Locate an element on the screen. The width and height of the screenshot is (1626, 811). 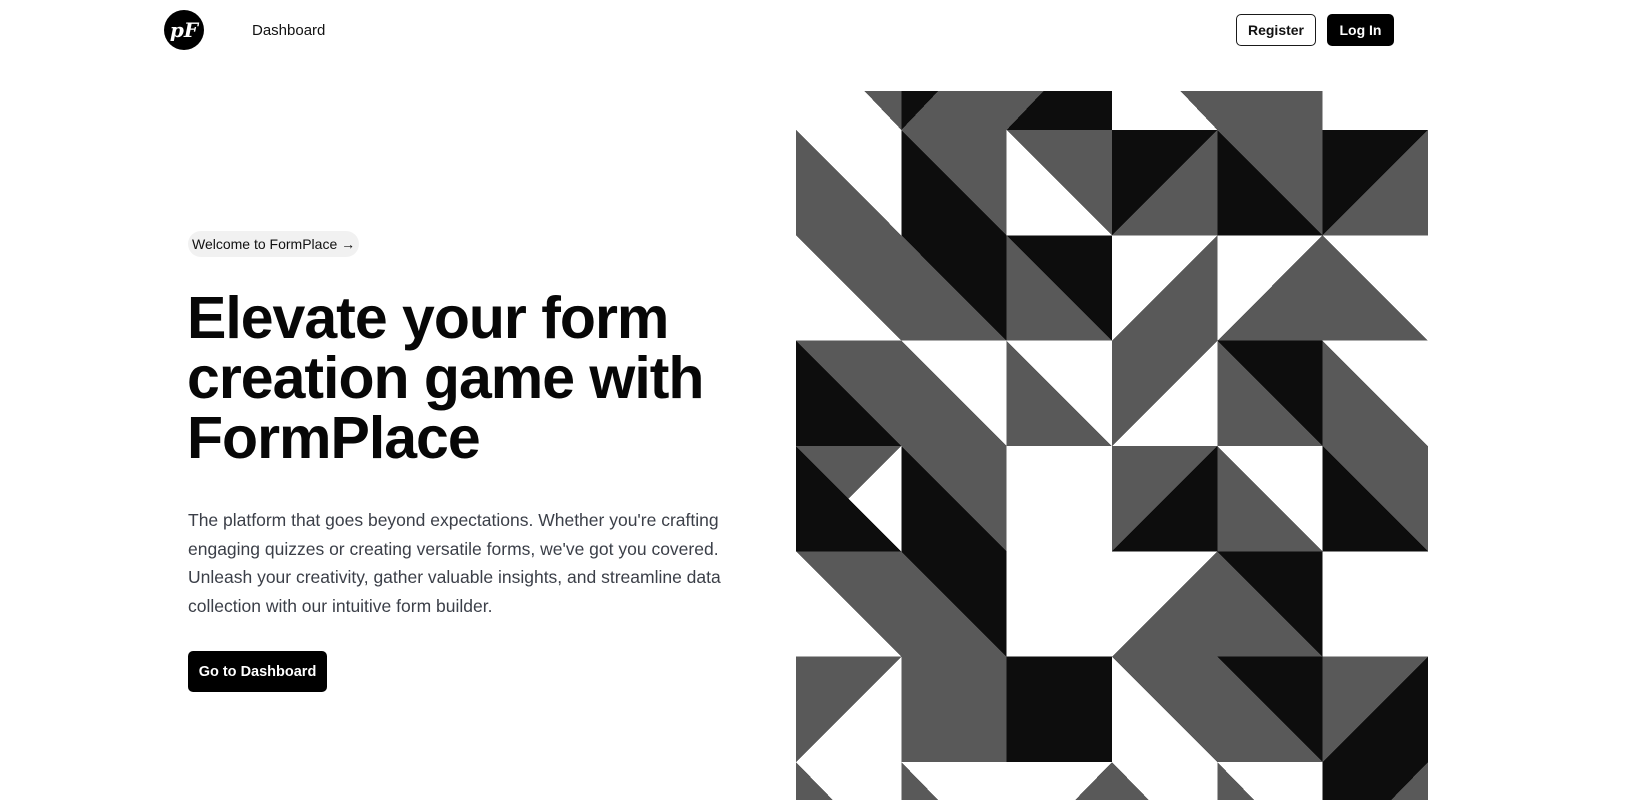
top-navbar: pF Dashboard Register Log In is located at coordinates (813, 32).